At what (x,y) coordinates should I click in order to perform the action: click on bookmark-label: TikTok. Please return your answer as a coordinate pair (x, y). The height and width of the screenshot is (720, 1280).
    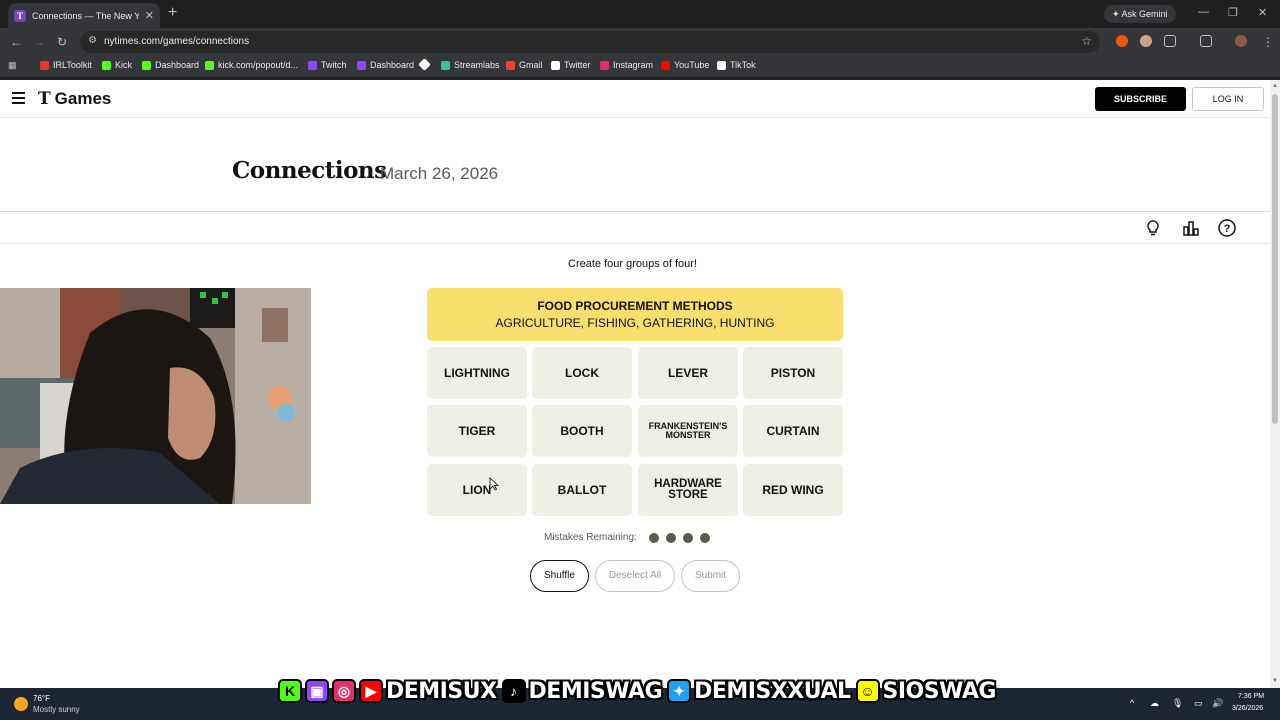
    Looking at the image, I should click on (743, 65).